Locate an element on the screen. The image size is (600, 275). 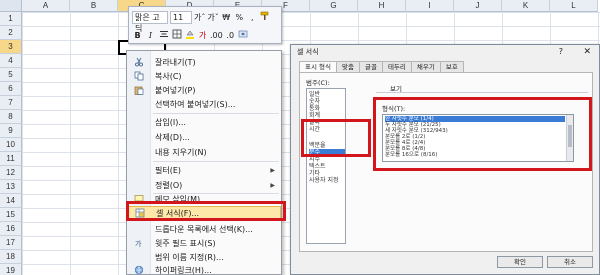
cut-icon is located at coordinates (139, 62).